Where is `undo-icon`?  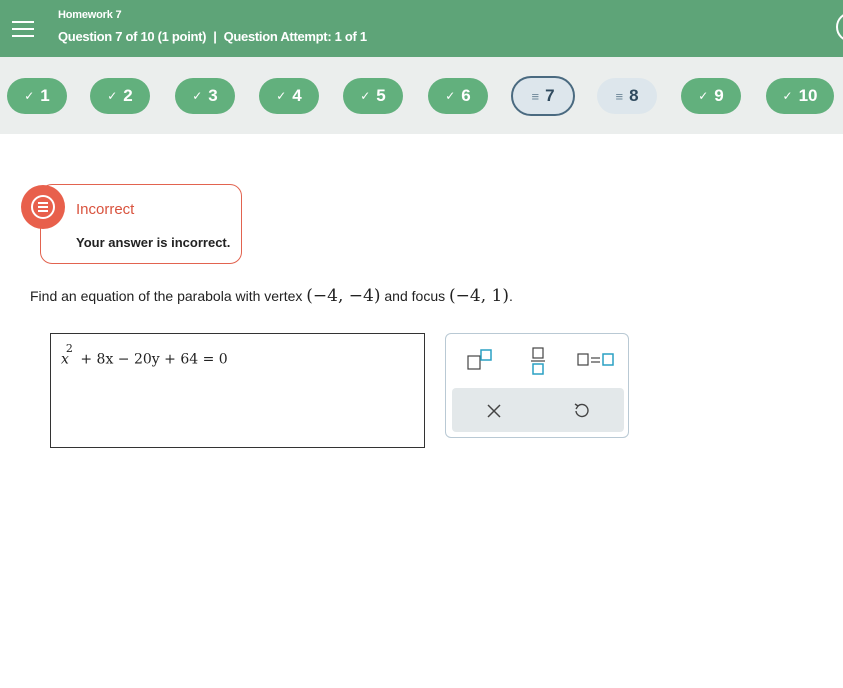
undo-icon is located at coordinates (581, 411).